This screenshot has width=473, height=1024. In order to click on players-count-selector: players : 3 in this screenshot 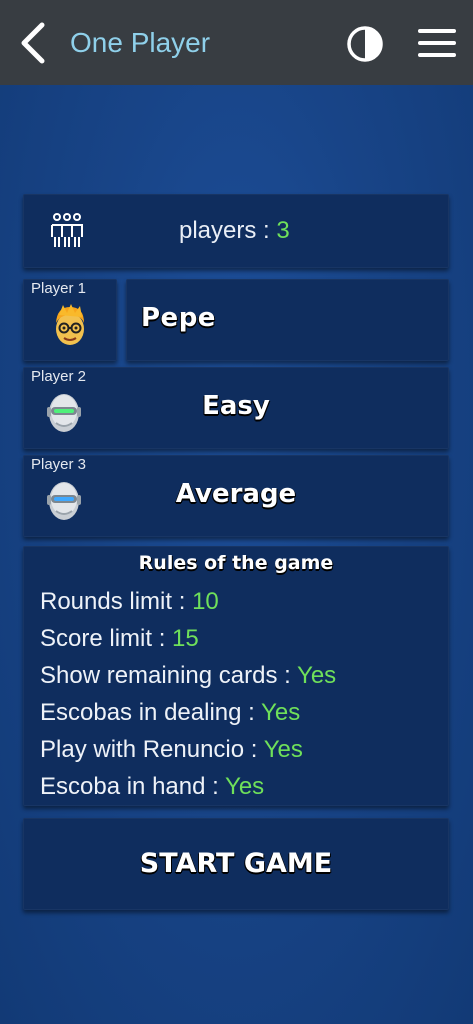, I will do `click(236, 231)`.